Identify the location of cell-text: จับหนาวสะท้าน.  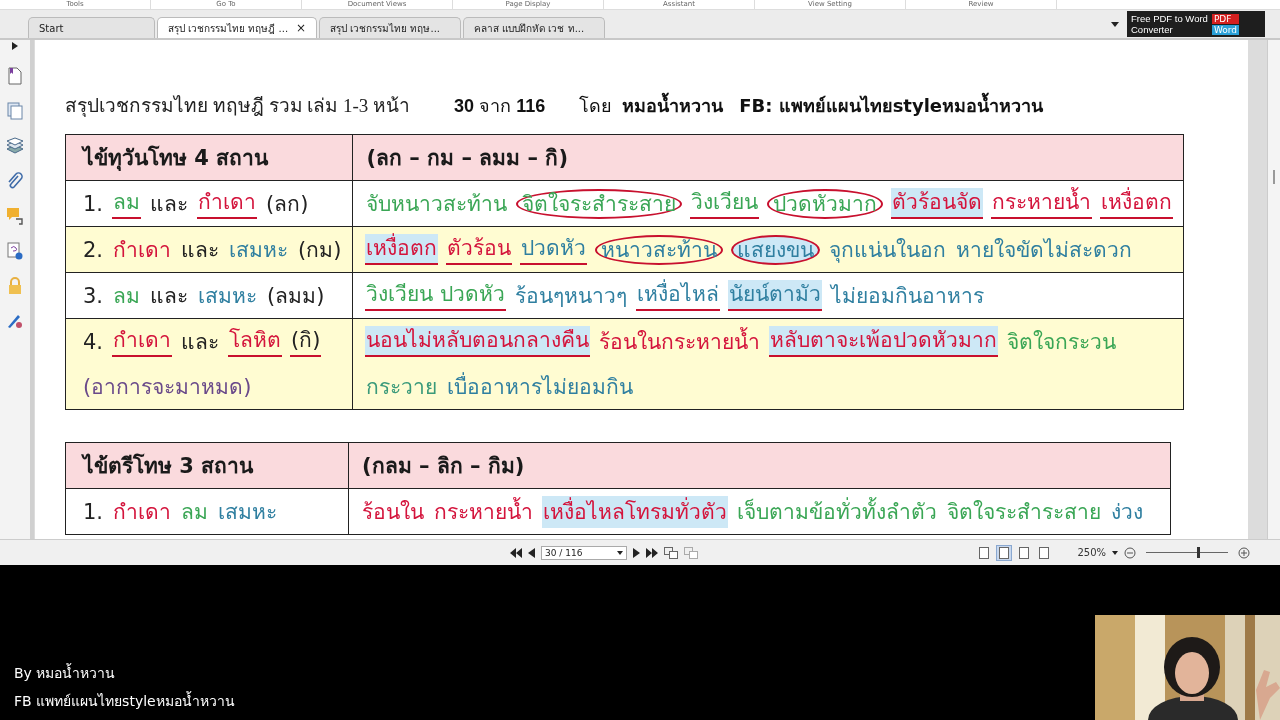
(437, 204).